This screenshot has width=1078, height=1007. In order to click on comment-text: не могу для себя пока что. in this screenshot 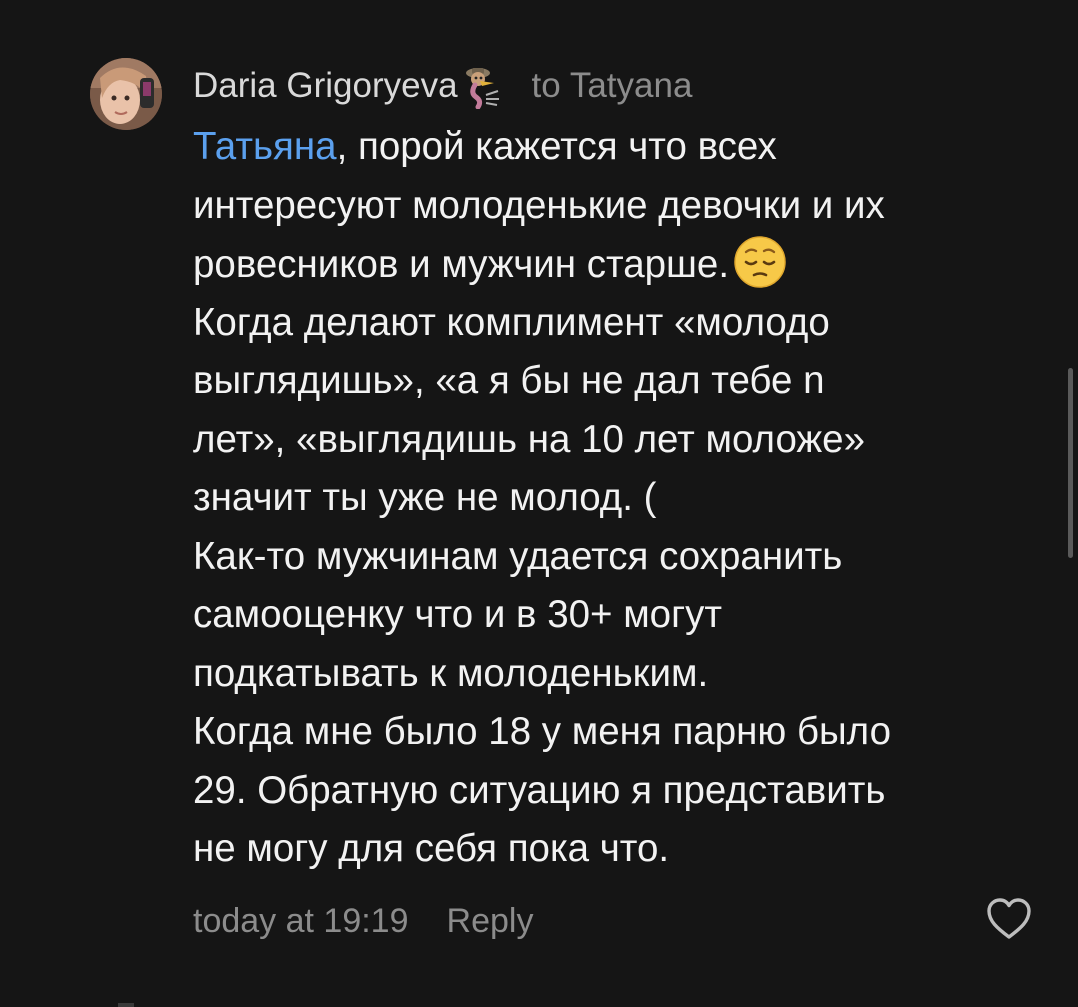, I will do `click(431, 848)`.